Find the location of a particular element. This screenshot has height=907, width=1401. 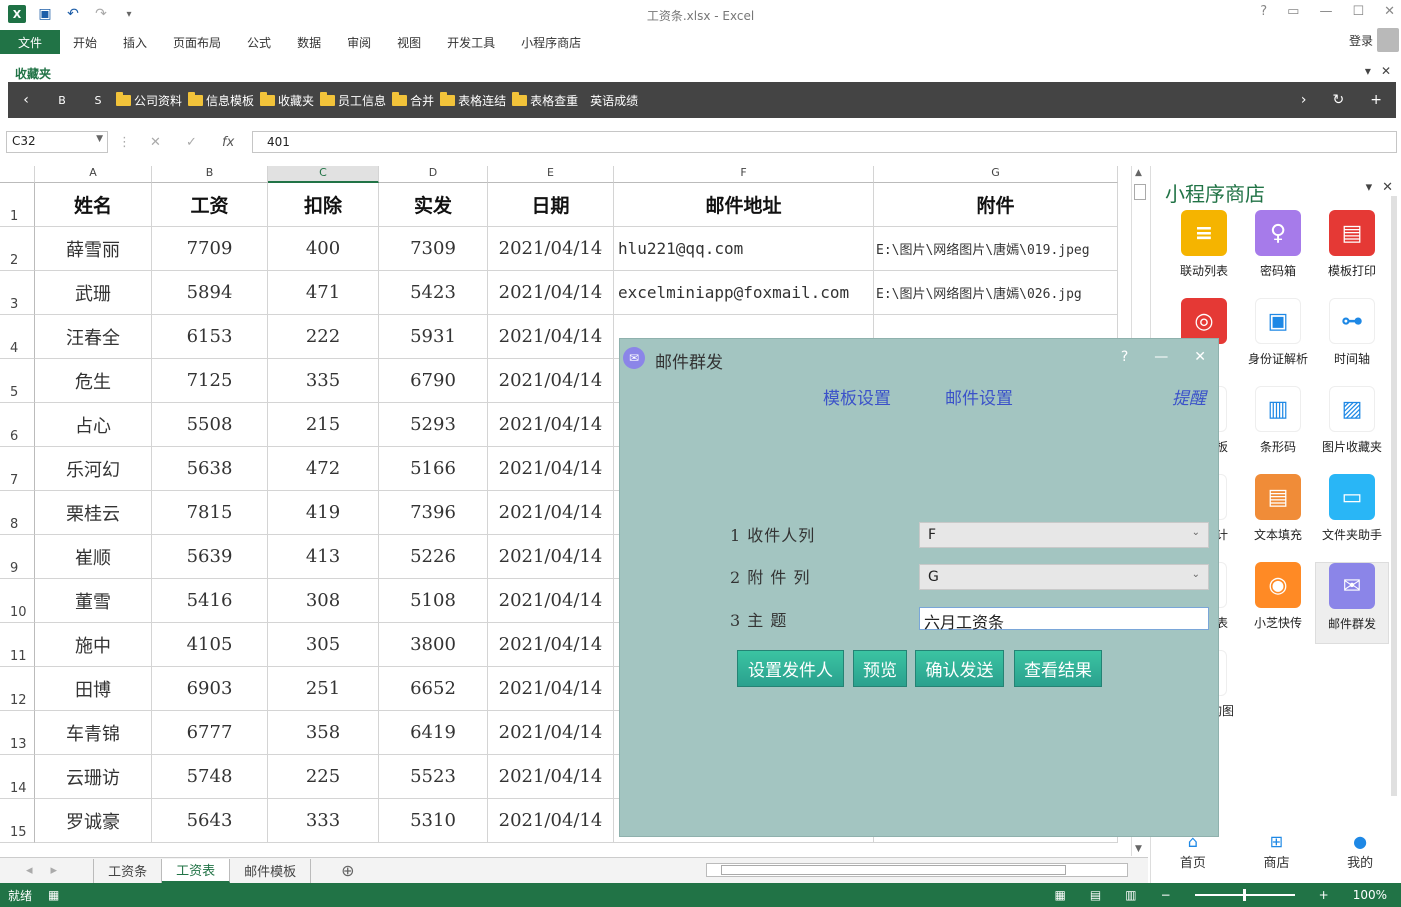

scroll-thumb is located at coordinates (1140, 192).